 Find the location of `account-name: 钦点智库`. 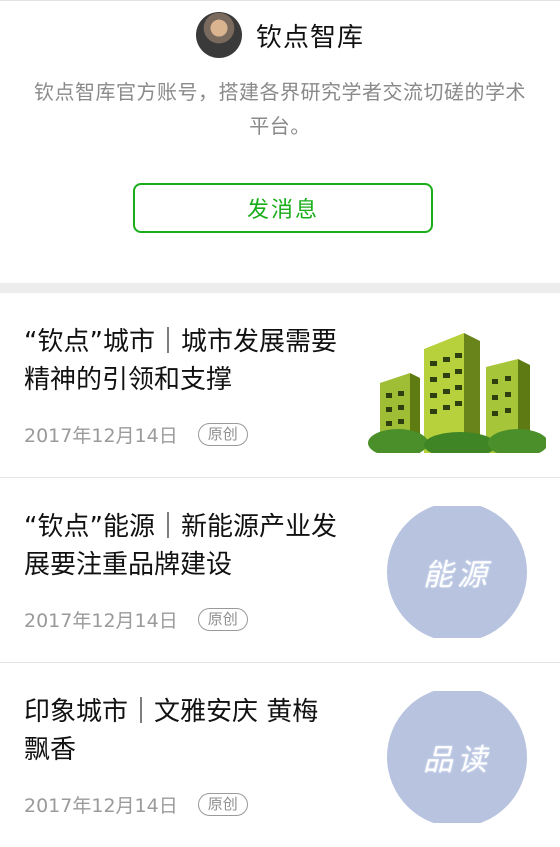

account-name: 钦点智库 is located at coordinates (310, 35).